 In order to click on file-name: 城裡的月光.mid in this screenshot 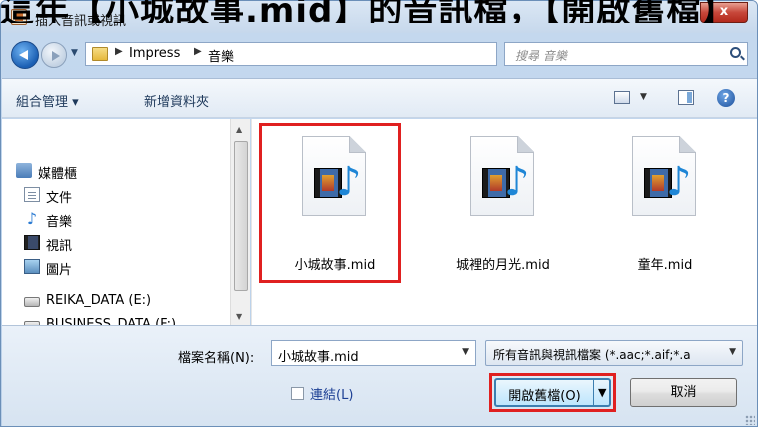, I will do `click(503, 265)`.